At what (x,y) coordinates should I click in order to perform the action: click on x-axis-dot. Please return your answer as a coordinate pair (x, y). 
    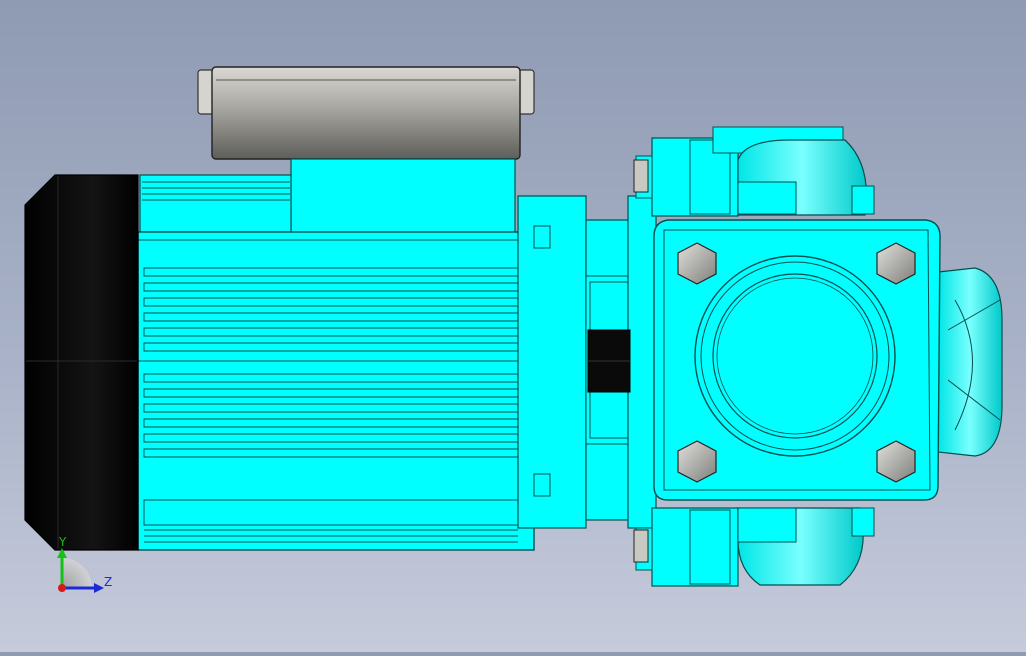
    Looking at the image, I should click on (62, 588).